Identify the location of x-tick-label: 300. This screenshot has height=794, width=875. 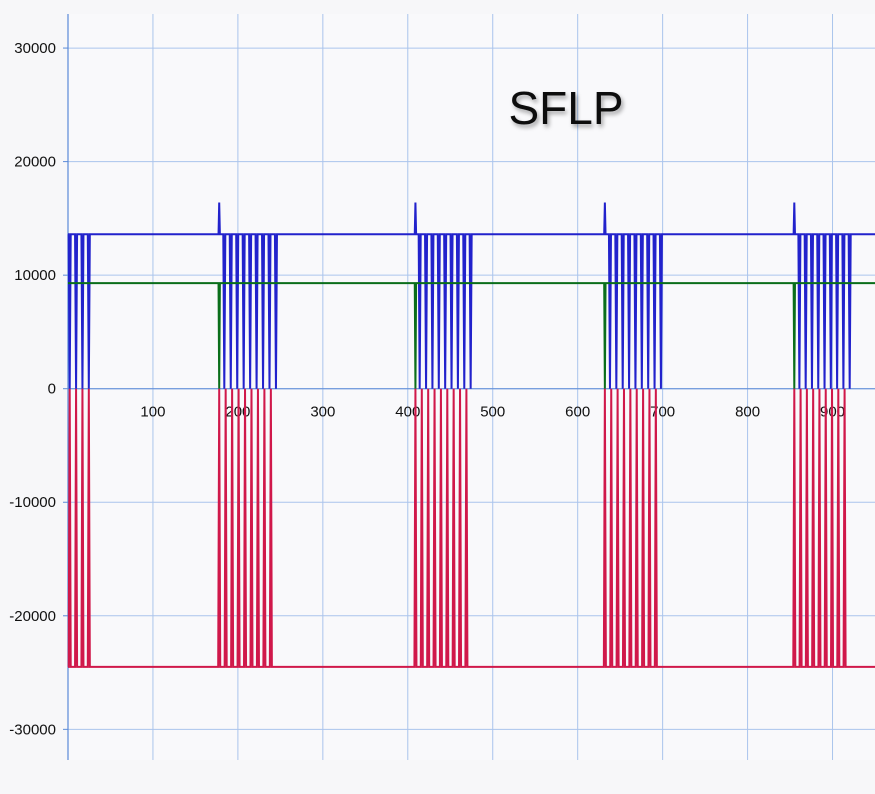
(322, 412).